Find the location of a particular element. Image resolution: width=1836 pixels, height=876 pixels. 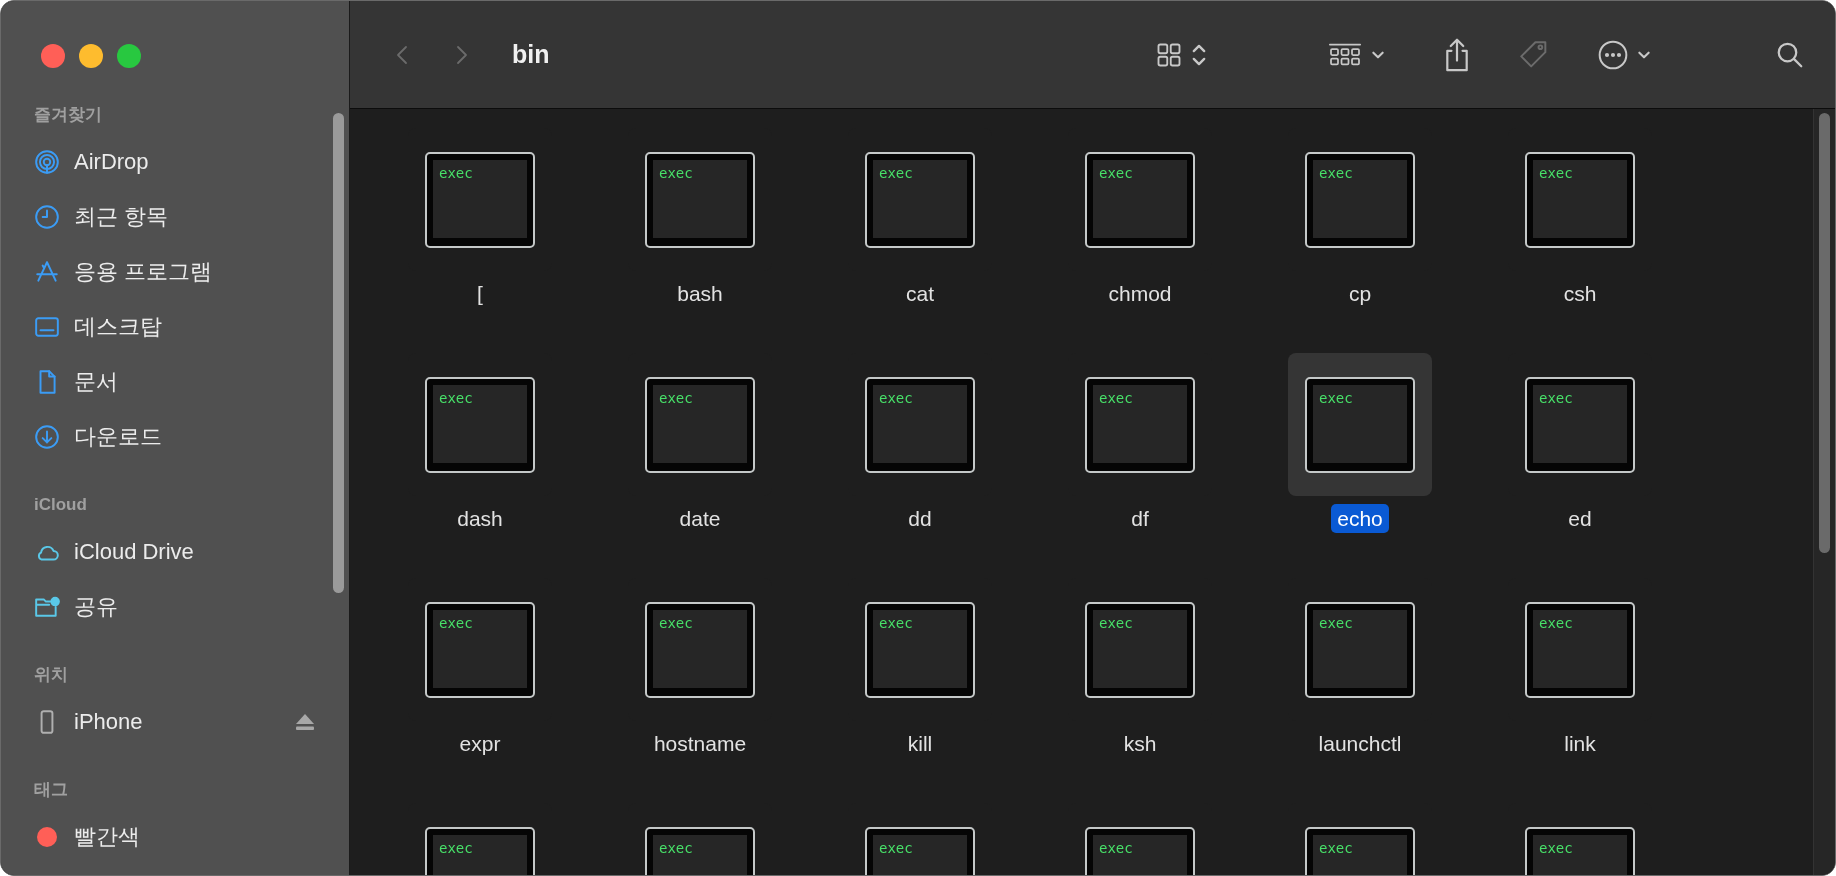

file-name: cp is located at coordinates (1360, 293).